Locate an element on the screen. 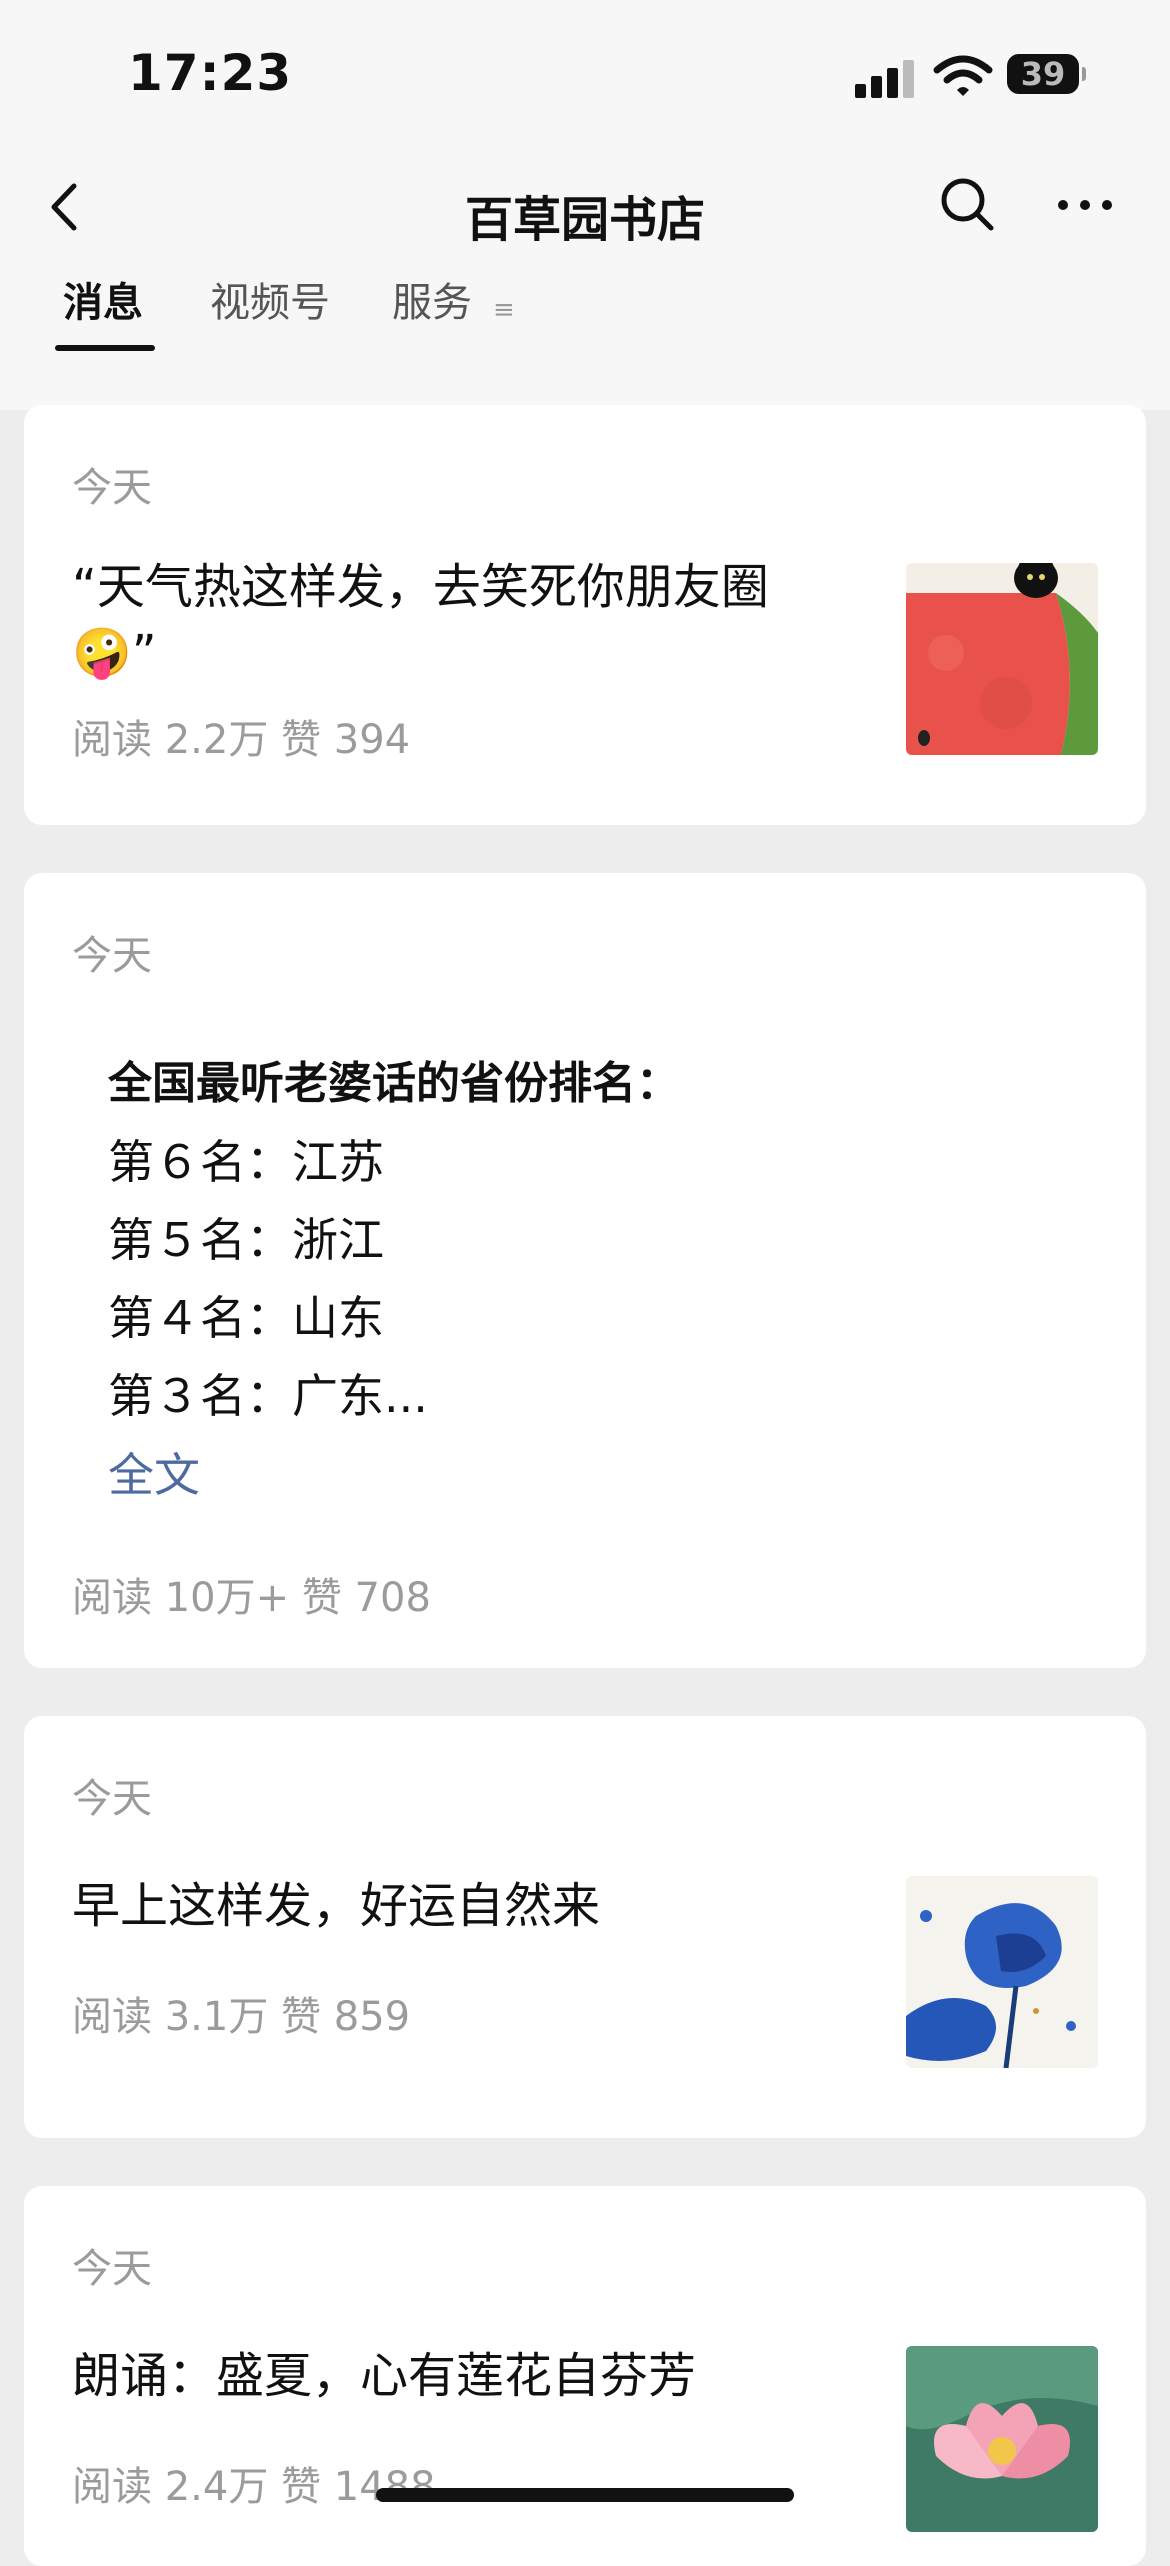 The image size is (1170, 2566). message-title-line: 🤪” is located at coordinates (114, 653).